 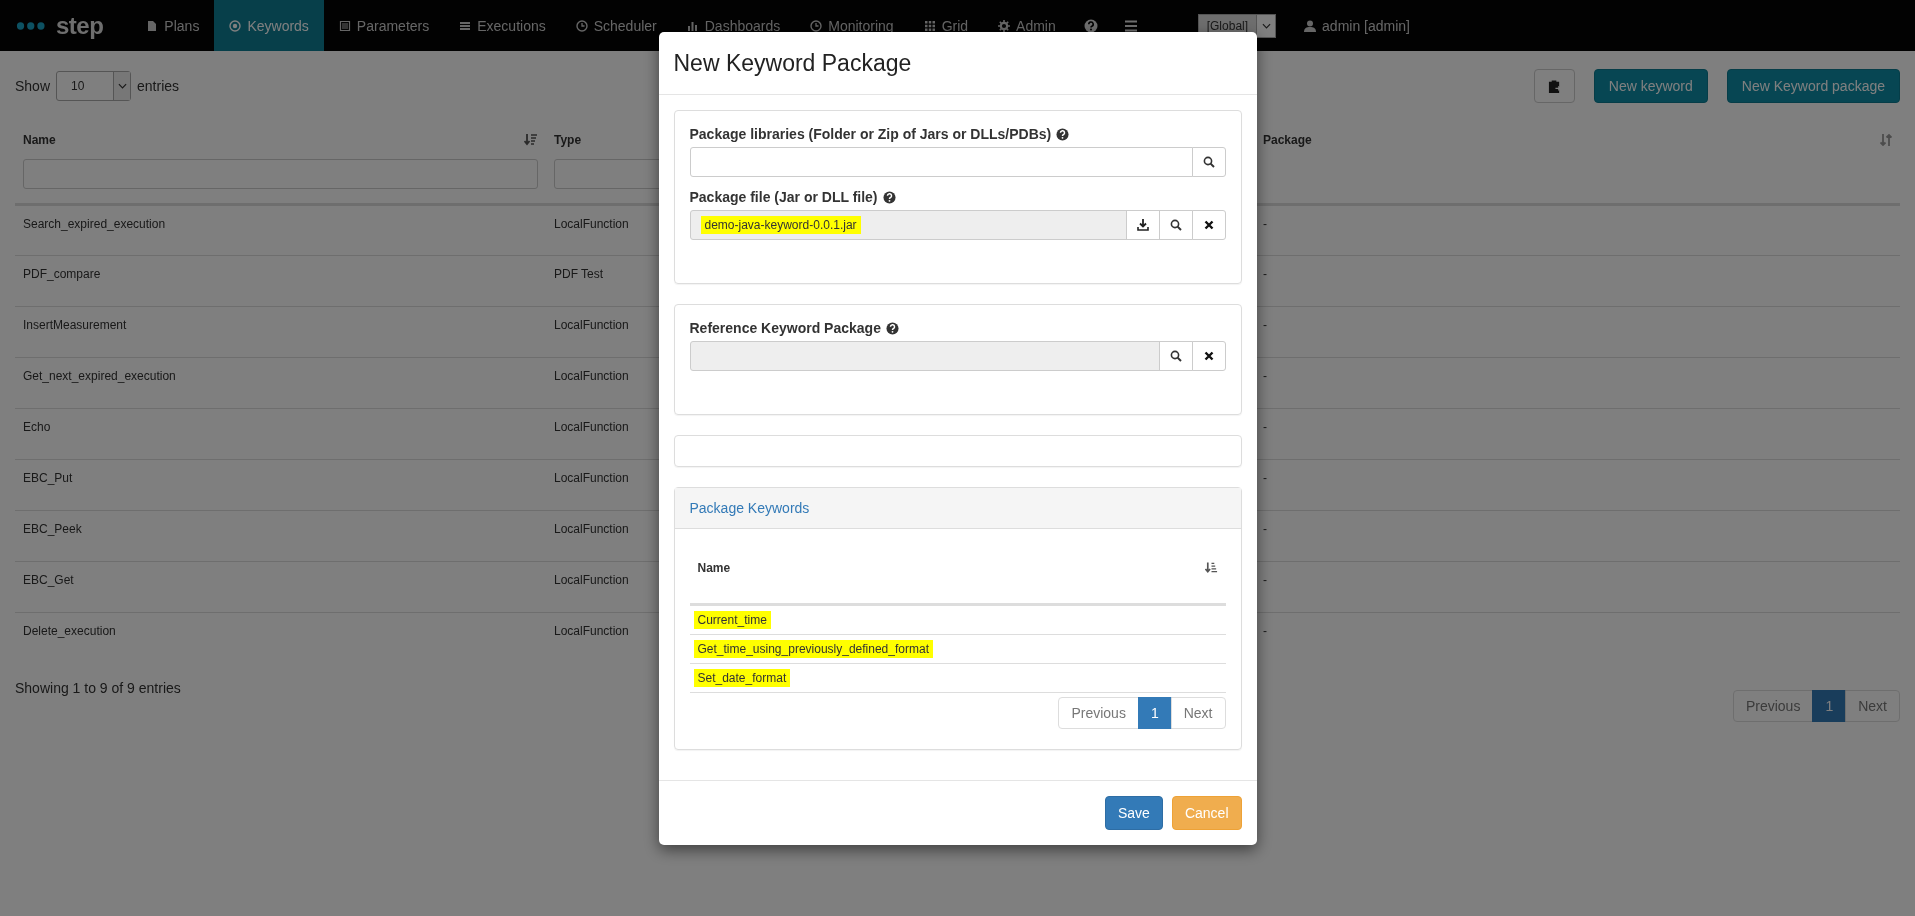 I want to click on table-cell: PDF Test, so click(x=579, y=274).